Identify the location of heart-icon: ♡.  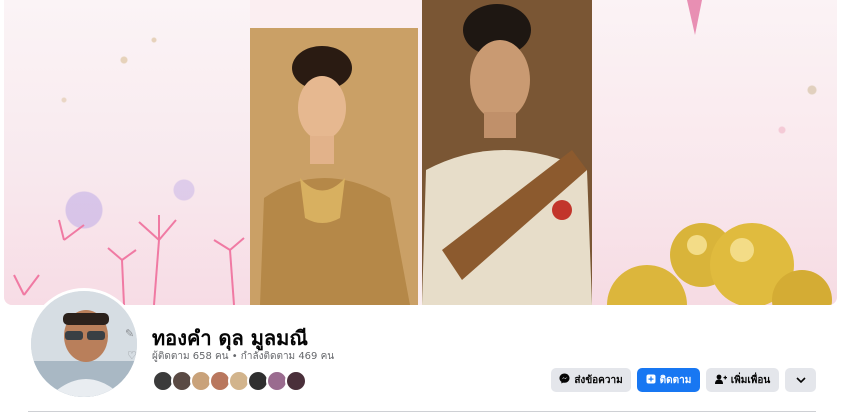
(132, 355).